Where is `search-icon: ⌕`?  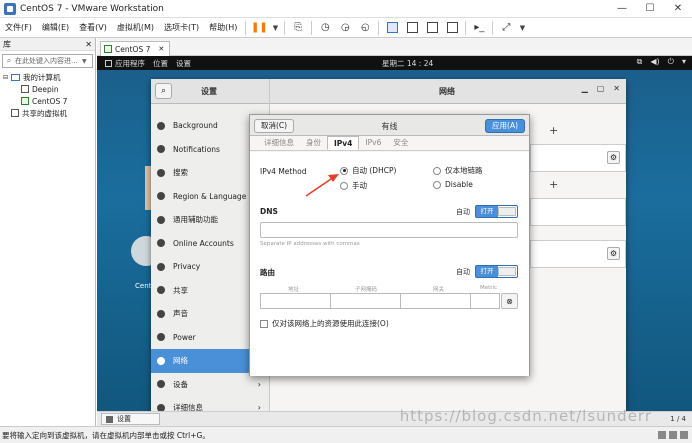 search-icon: ⌕ is located at coordinates (9, 60).